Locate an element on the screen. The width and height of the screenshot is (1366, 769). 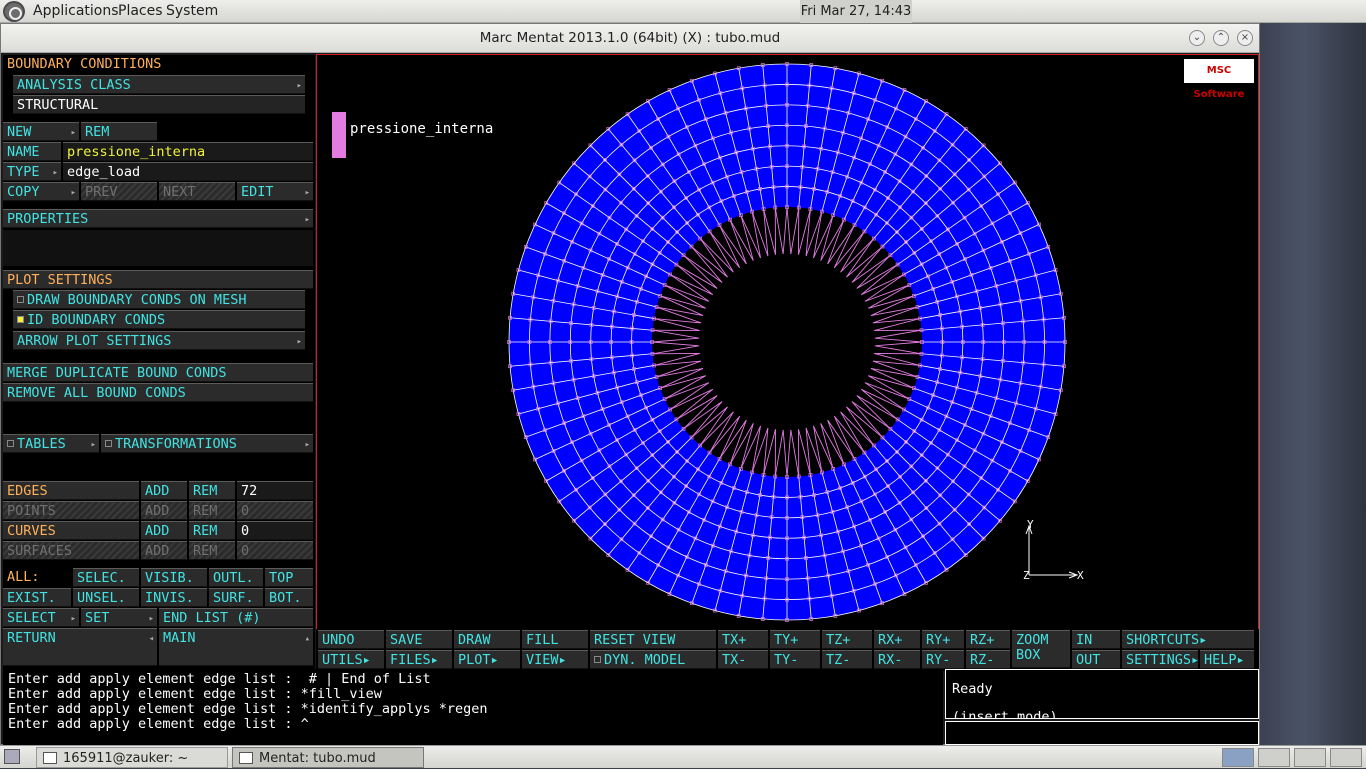
transformations-button: TRANSFORMATIONS ▸ is located at coordinates (207, 443).